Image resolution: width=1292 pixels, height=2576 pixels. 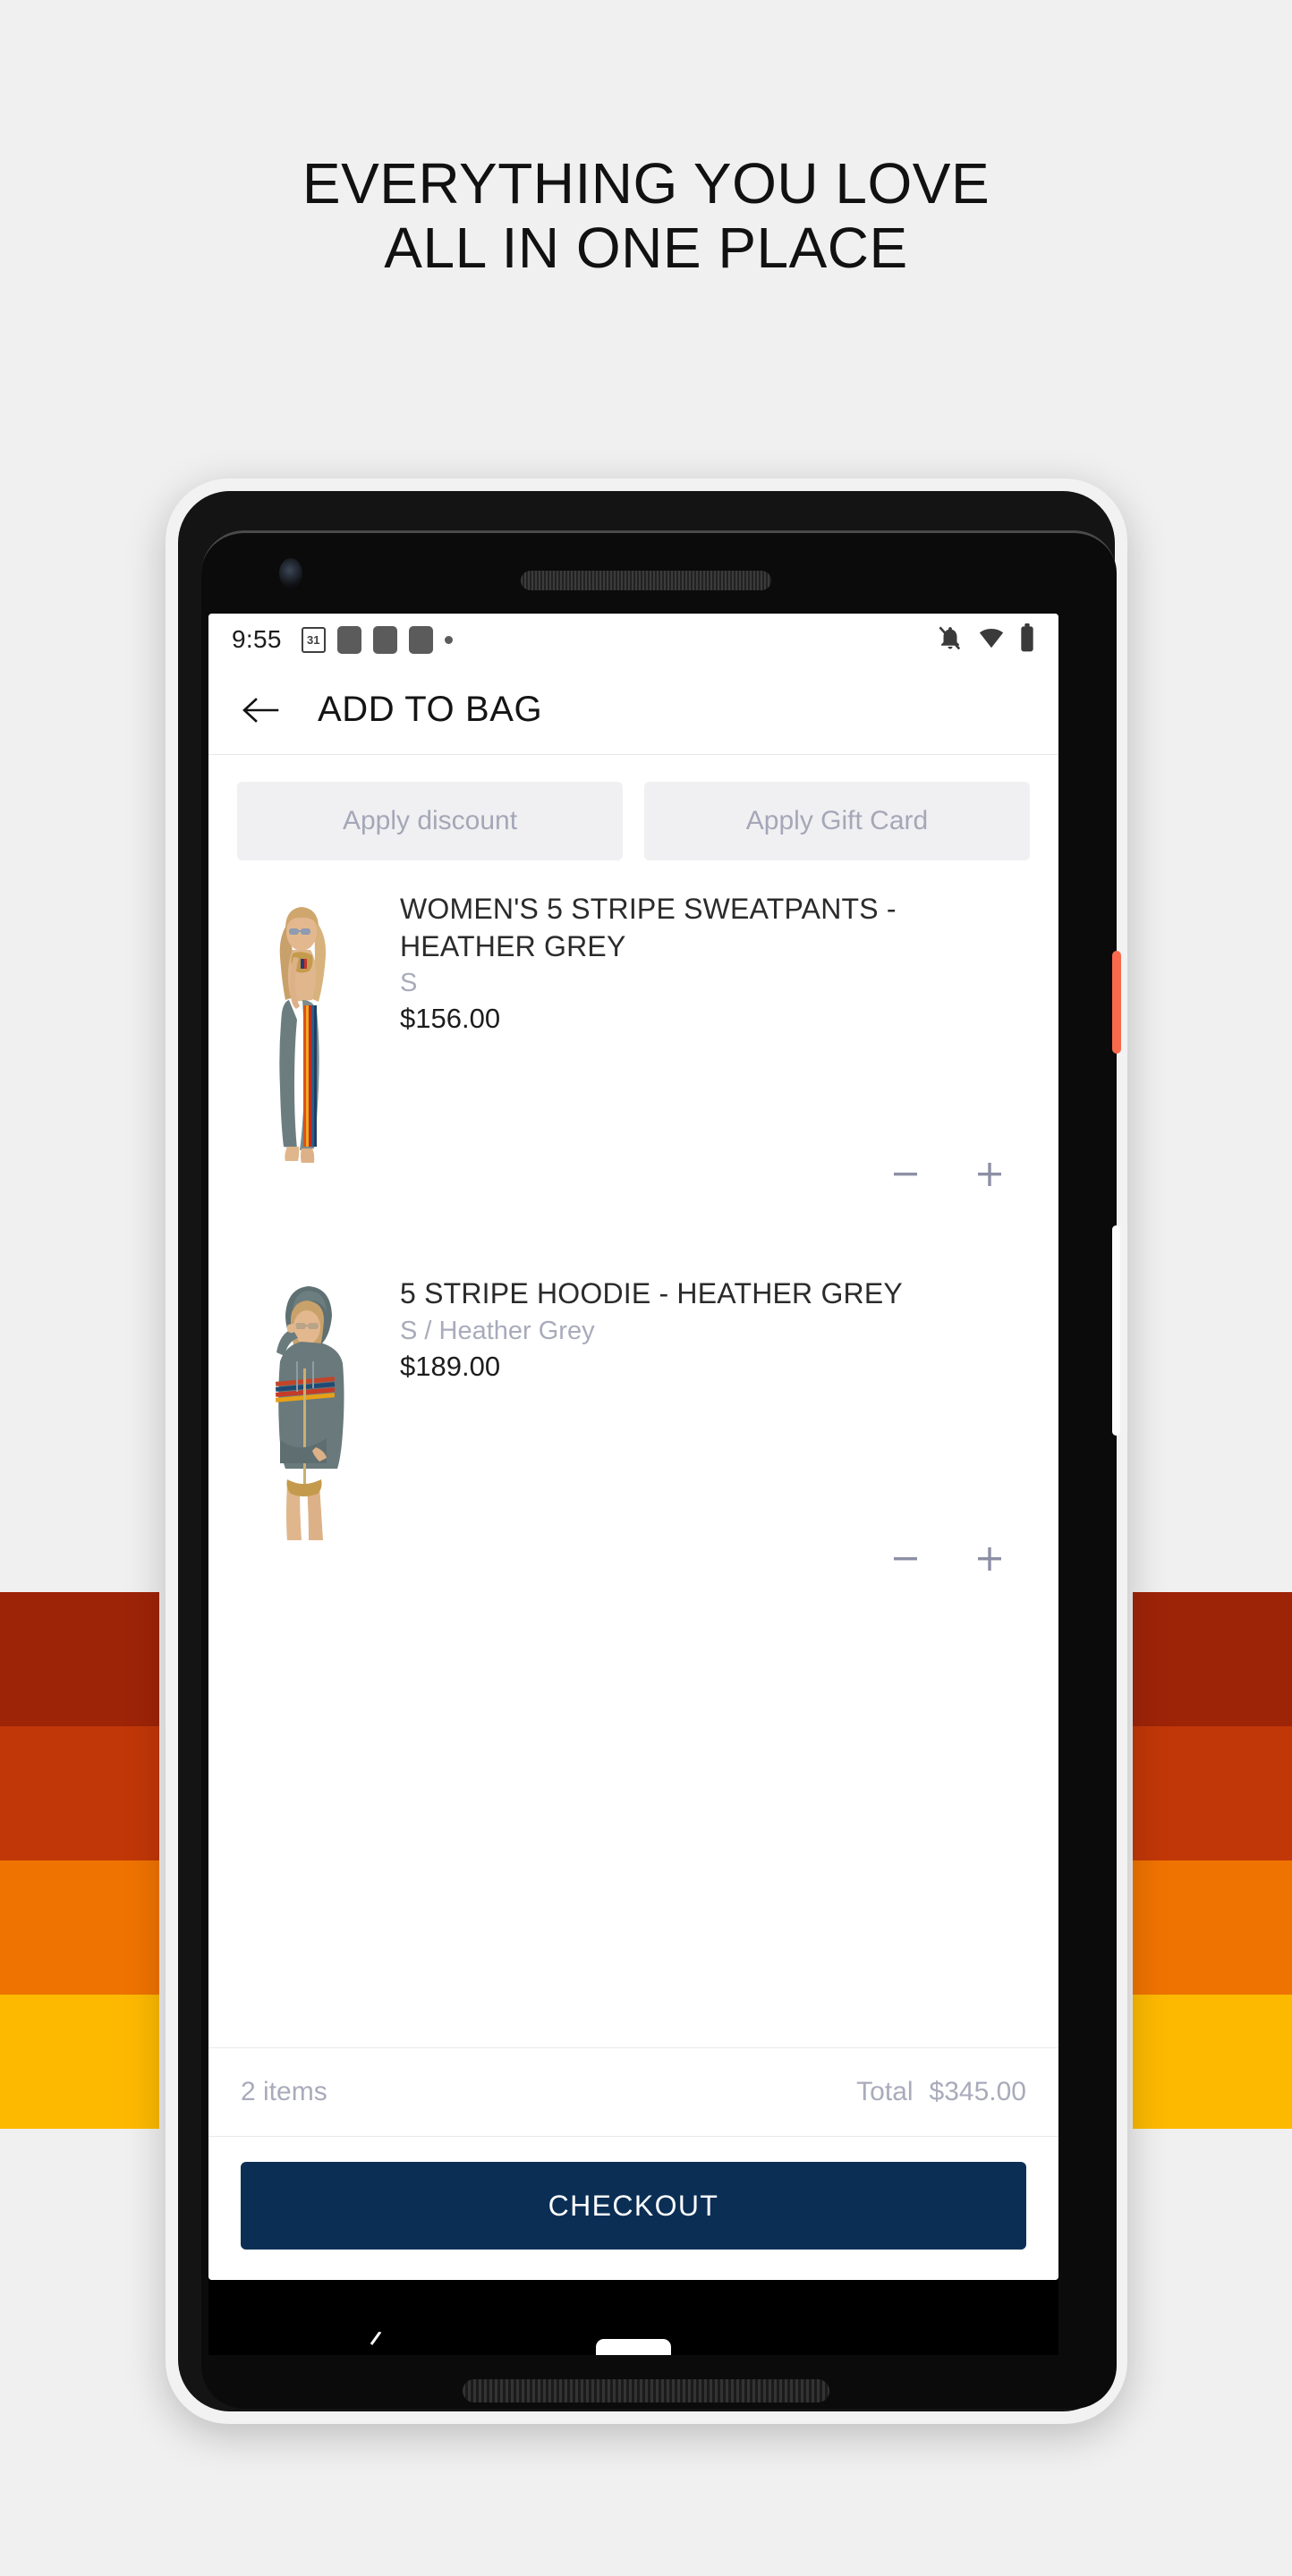 What do you see at coordinates (633, 811) in the screenshot?
I see `promo-button-row: Apply discount Apply Gift Card` at bounding box center [633, 811].